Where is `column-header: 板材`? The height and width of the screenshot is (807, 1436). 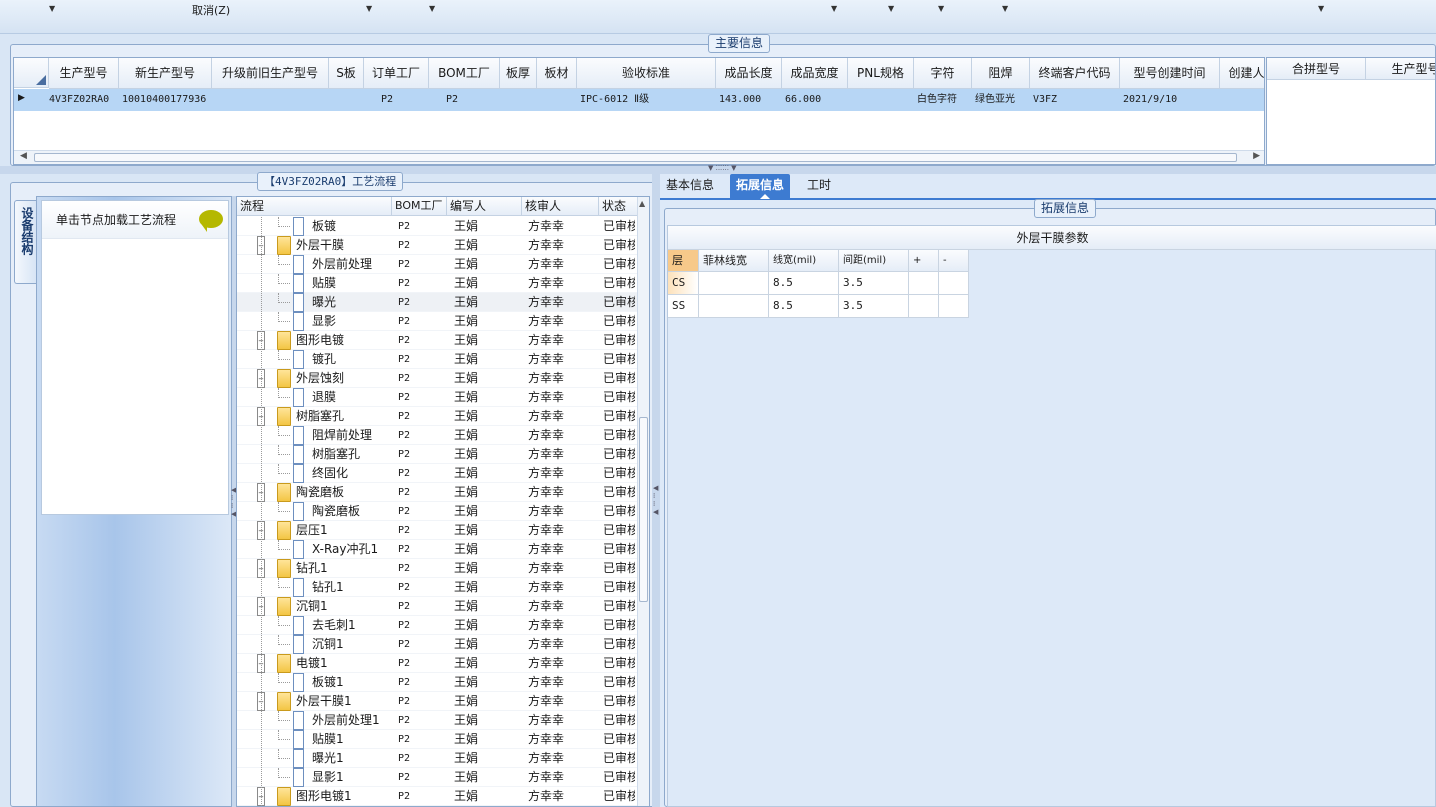
column-header: 板材 is located at coordinates (557, 73).